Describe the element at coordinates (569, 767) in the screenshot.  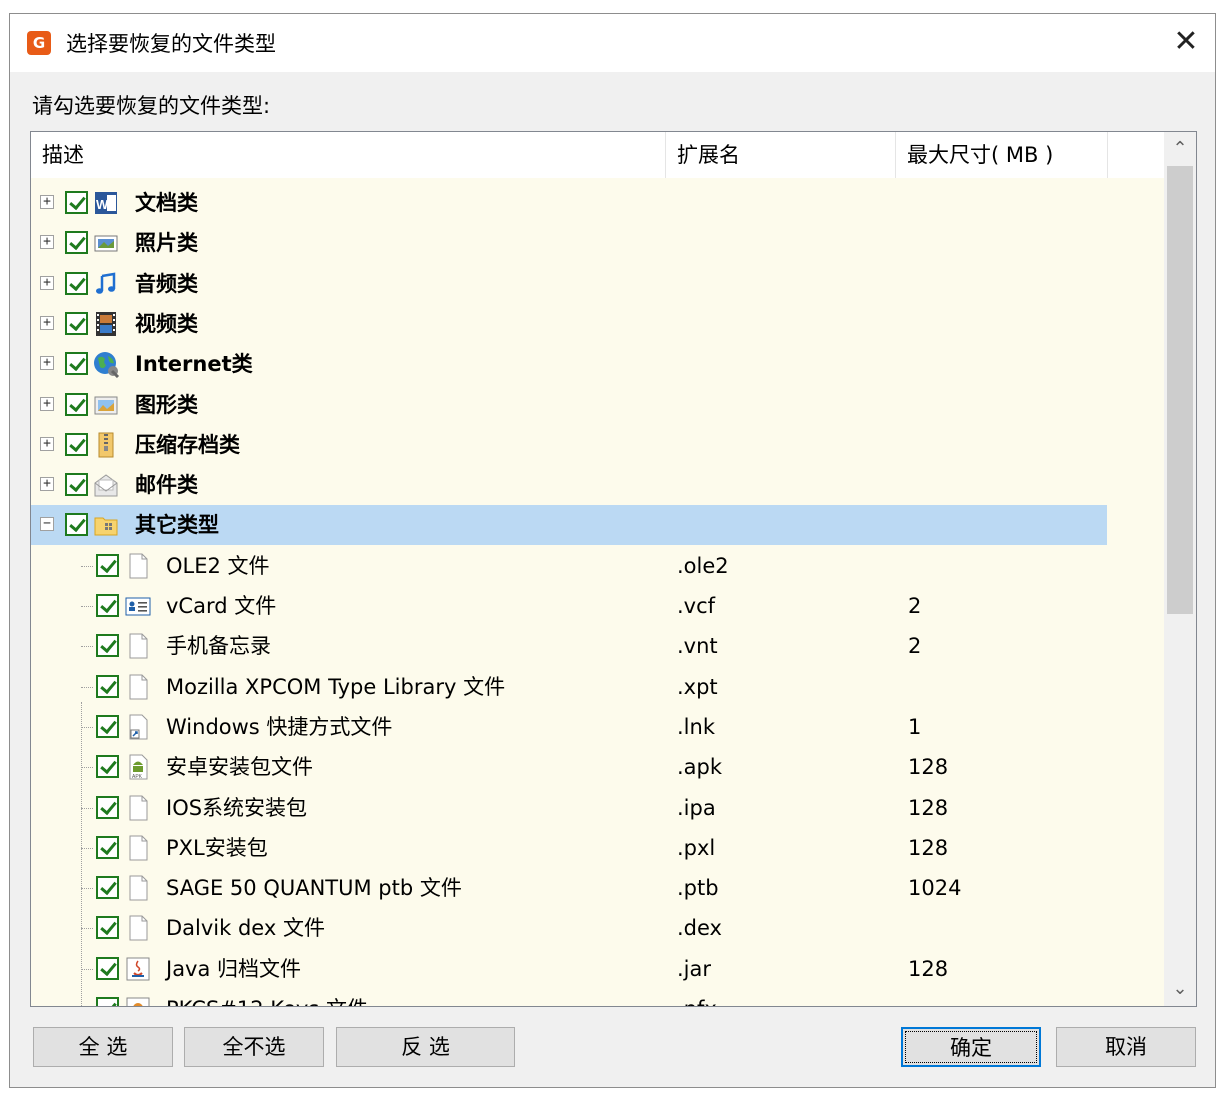
I see `file-type-row: APK 安卓安装包文件 .apk 128` at that location.